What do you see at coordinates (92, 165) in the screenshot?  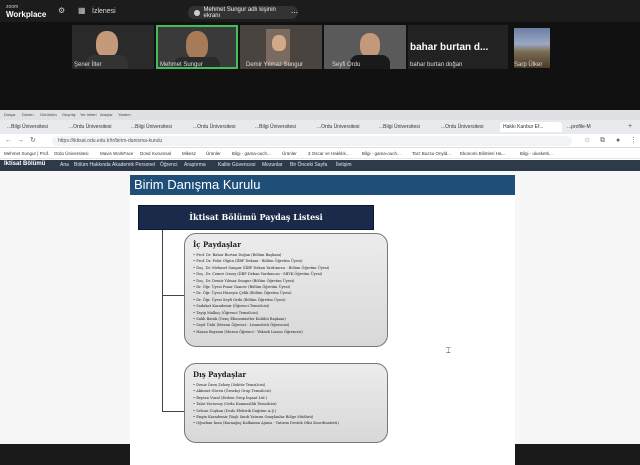 I see `site-nav-item: Bölüm Hakkında` at bounding box center [92, 165].